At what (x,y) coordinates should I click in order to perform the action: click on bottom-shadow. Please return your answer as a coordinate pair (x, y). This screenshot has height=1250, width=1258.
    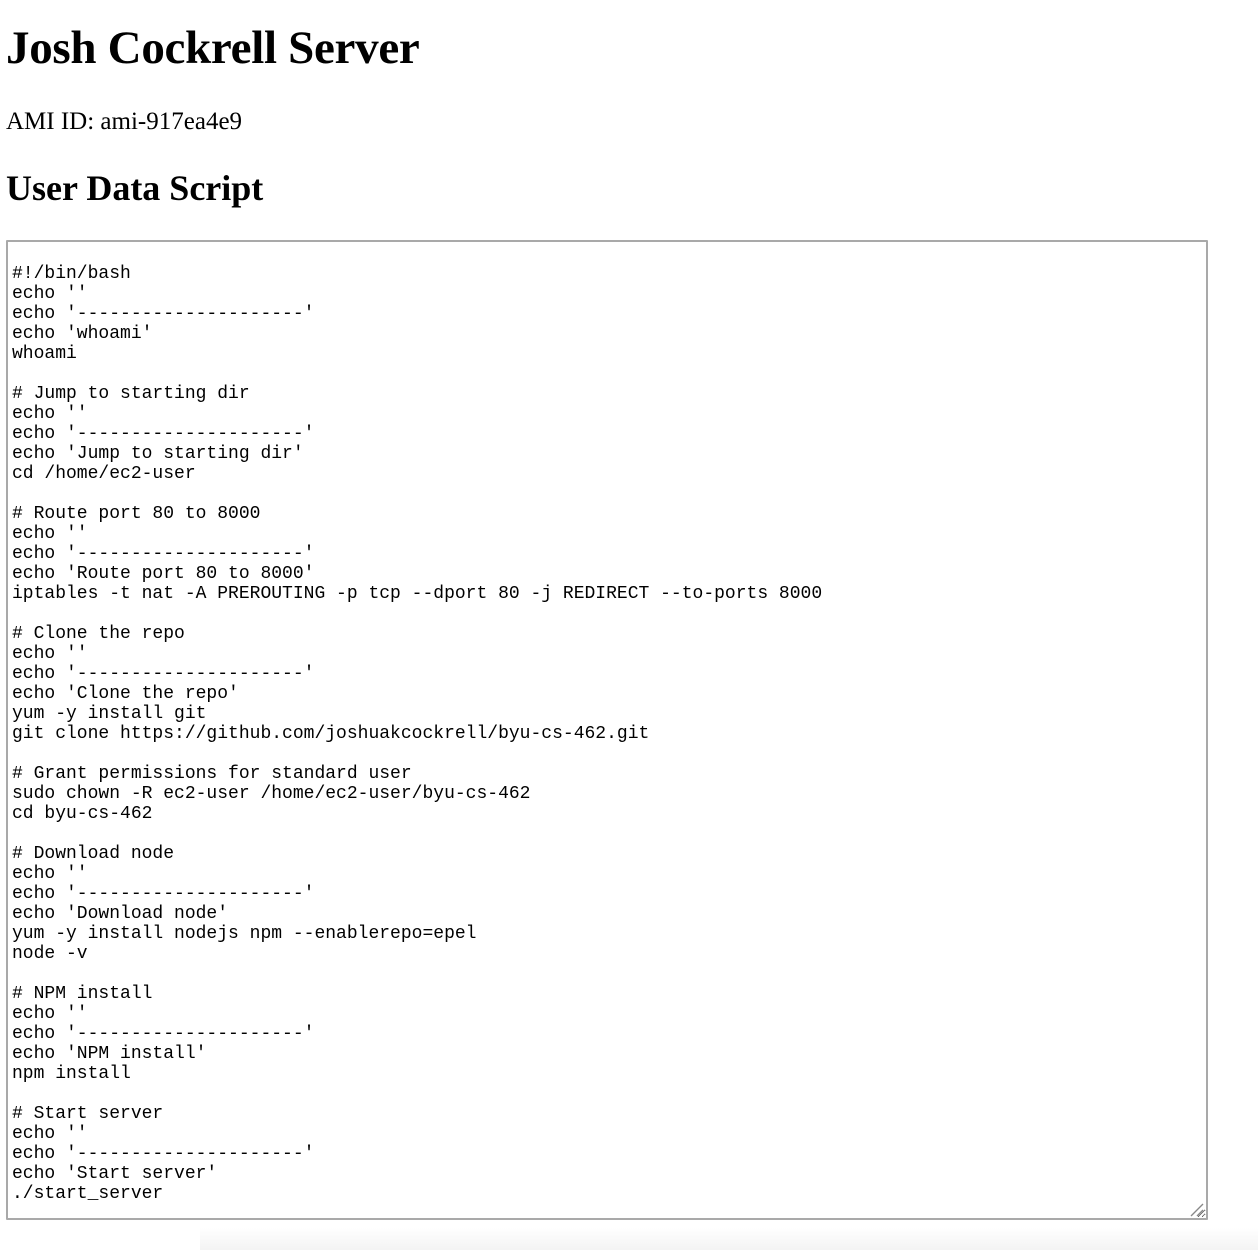
    Looking at the image, I should click on (729, 1239).